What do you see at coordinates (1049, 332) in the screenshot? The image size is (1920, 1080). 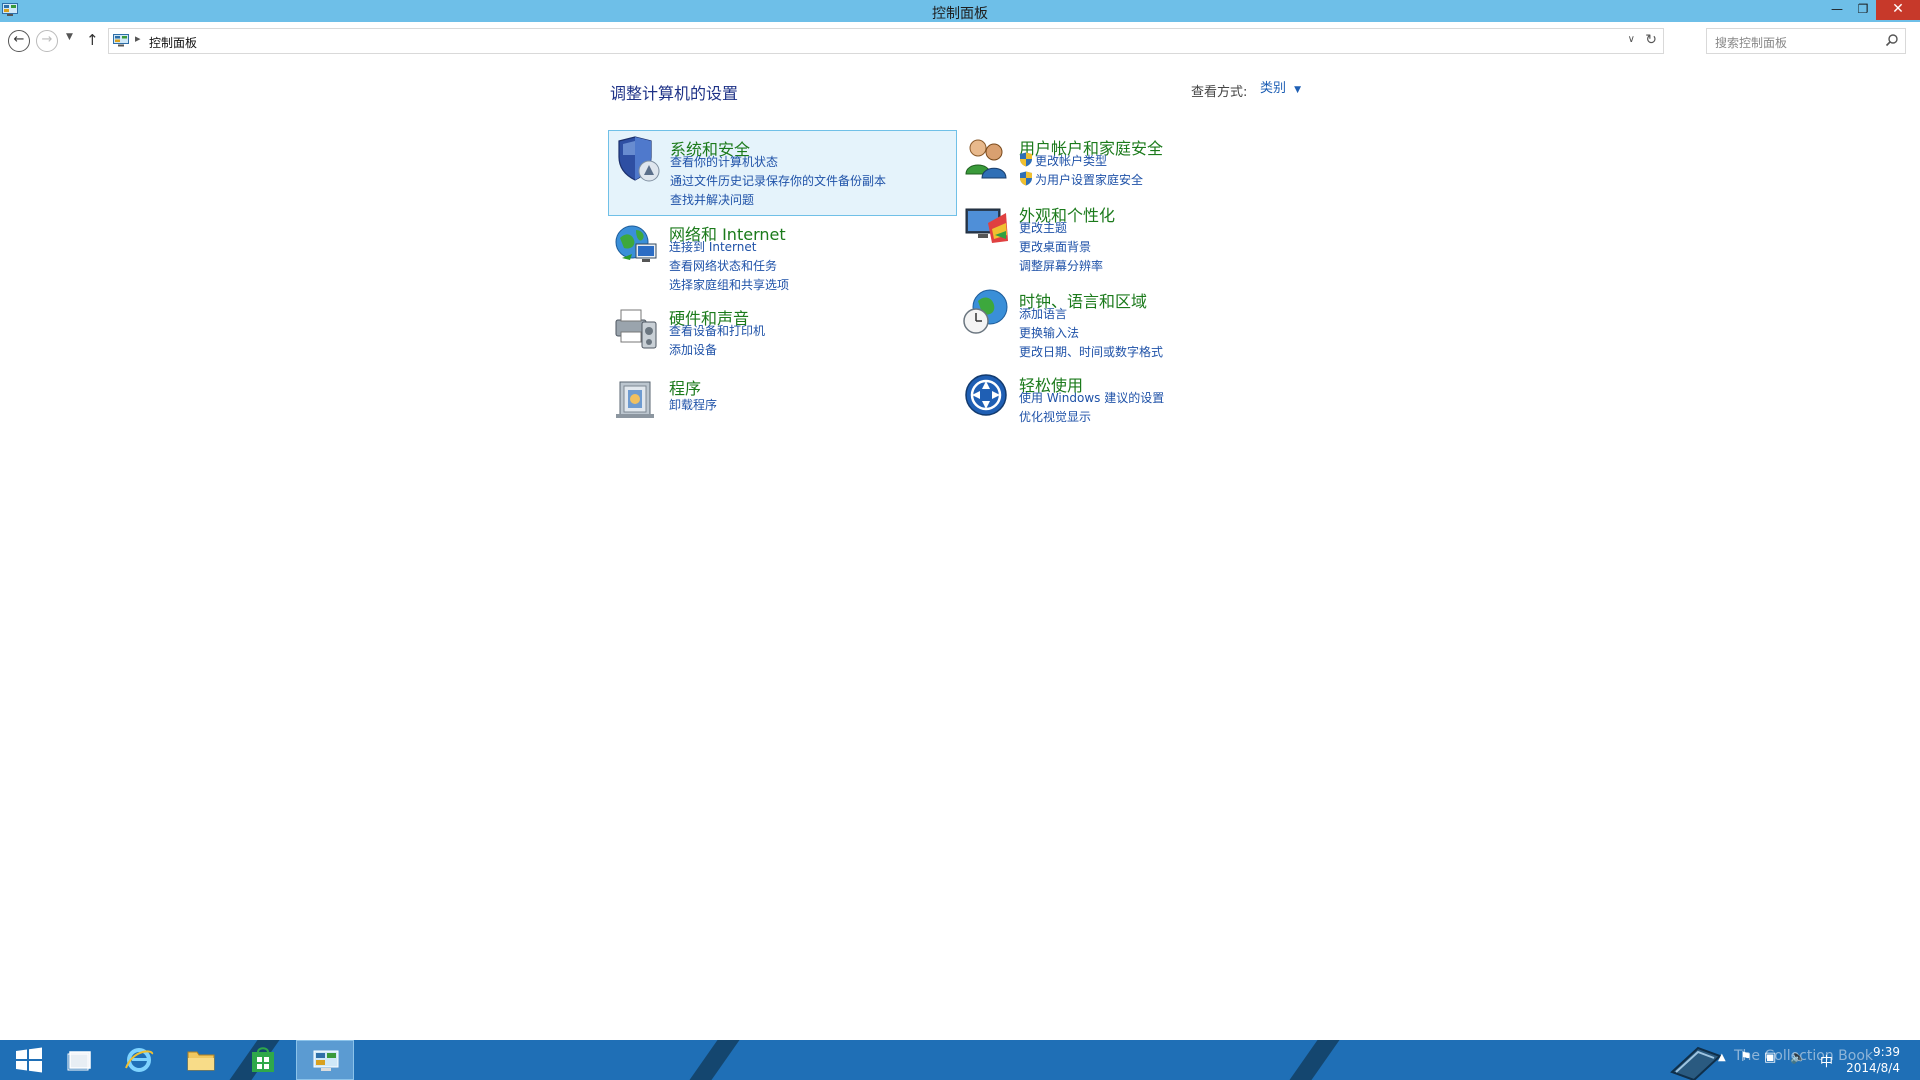 I see `link-change-input-method: 更换输入法` at bounding box center [1049, 332].